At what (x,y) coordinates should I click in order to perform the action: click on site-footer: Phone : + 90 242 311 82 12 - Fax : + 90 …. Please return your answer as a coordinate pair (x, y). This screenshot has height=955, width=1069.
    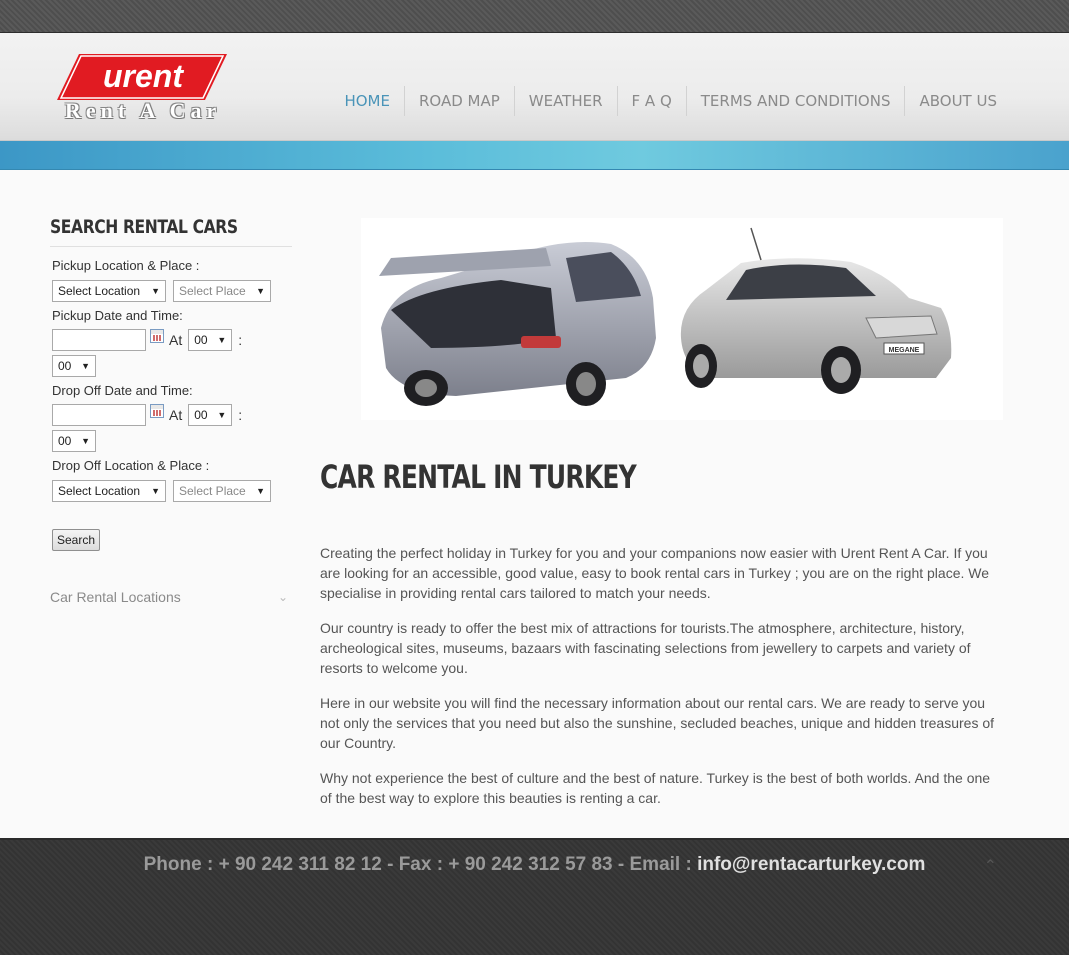
    Looking at the image, I should click on (534, 896).